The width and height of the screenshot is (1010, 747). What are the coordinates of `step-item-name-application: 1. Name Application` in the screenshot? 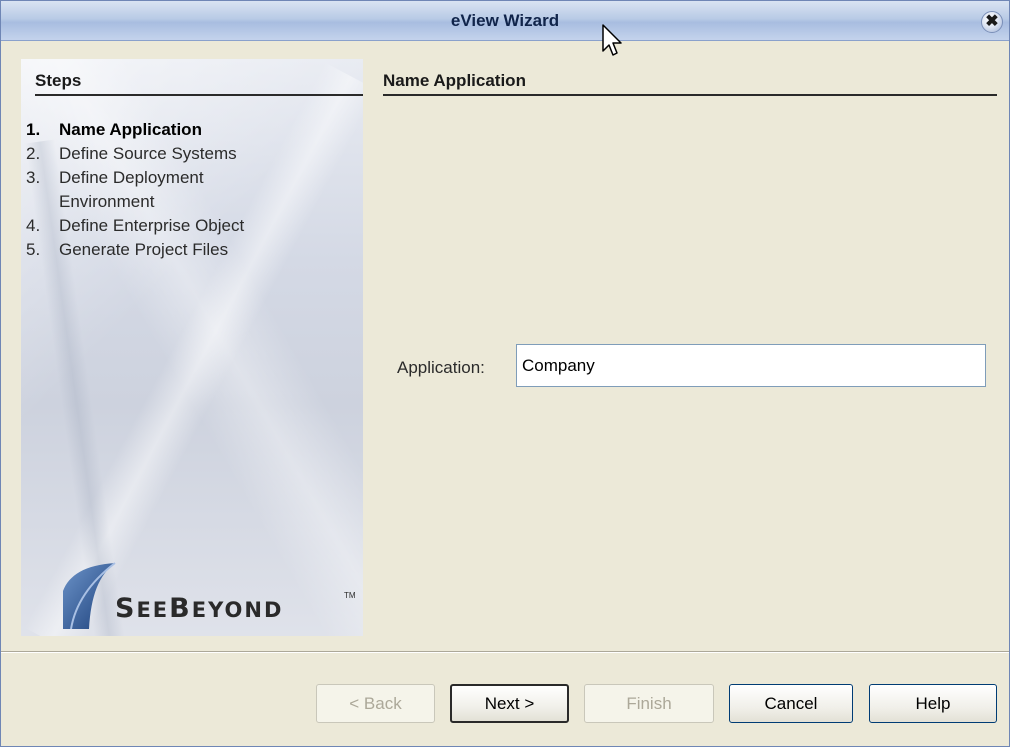 It's located at (191, 130).